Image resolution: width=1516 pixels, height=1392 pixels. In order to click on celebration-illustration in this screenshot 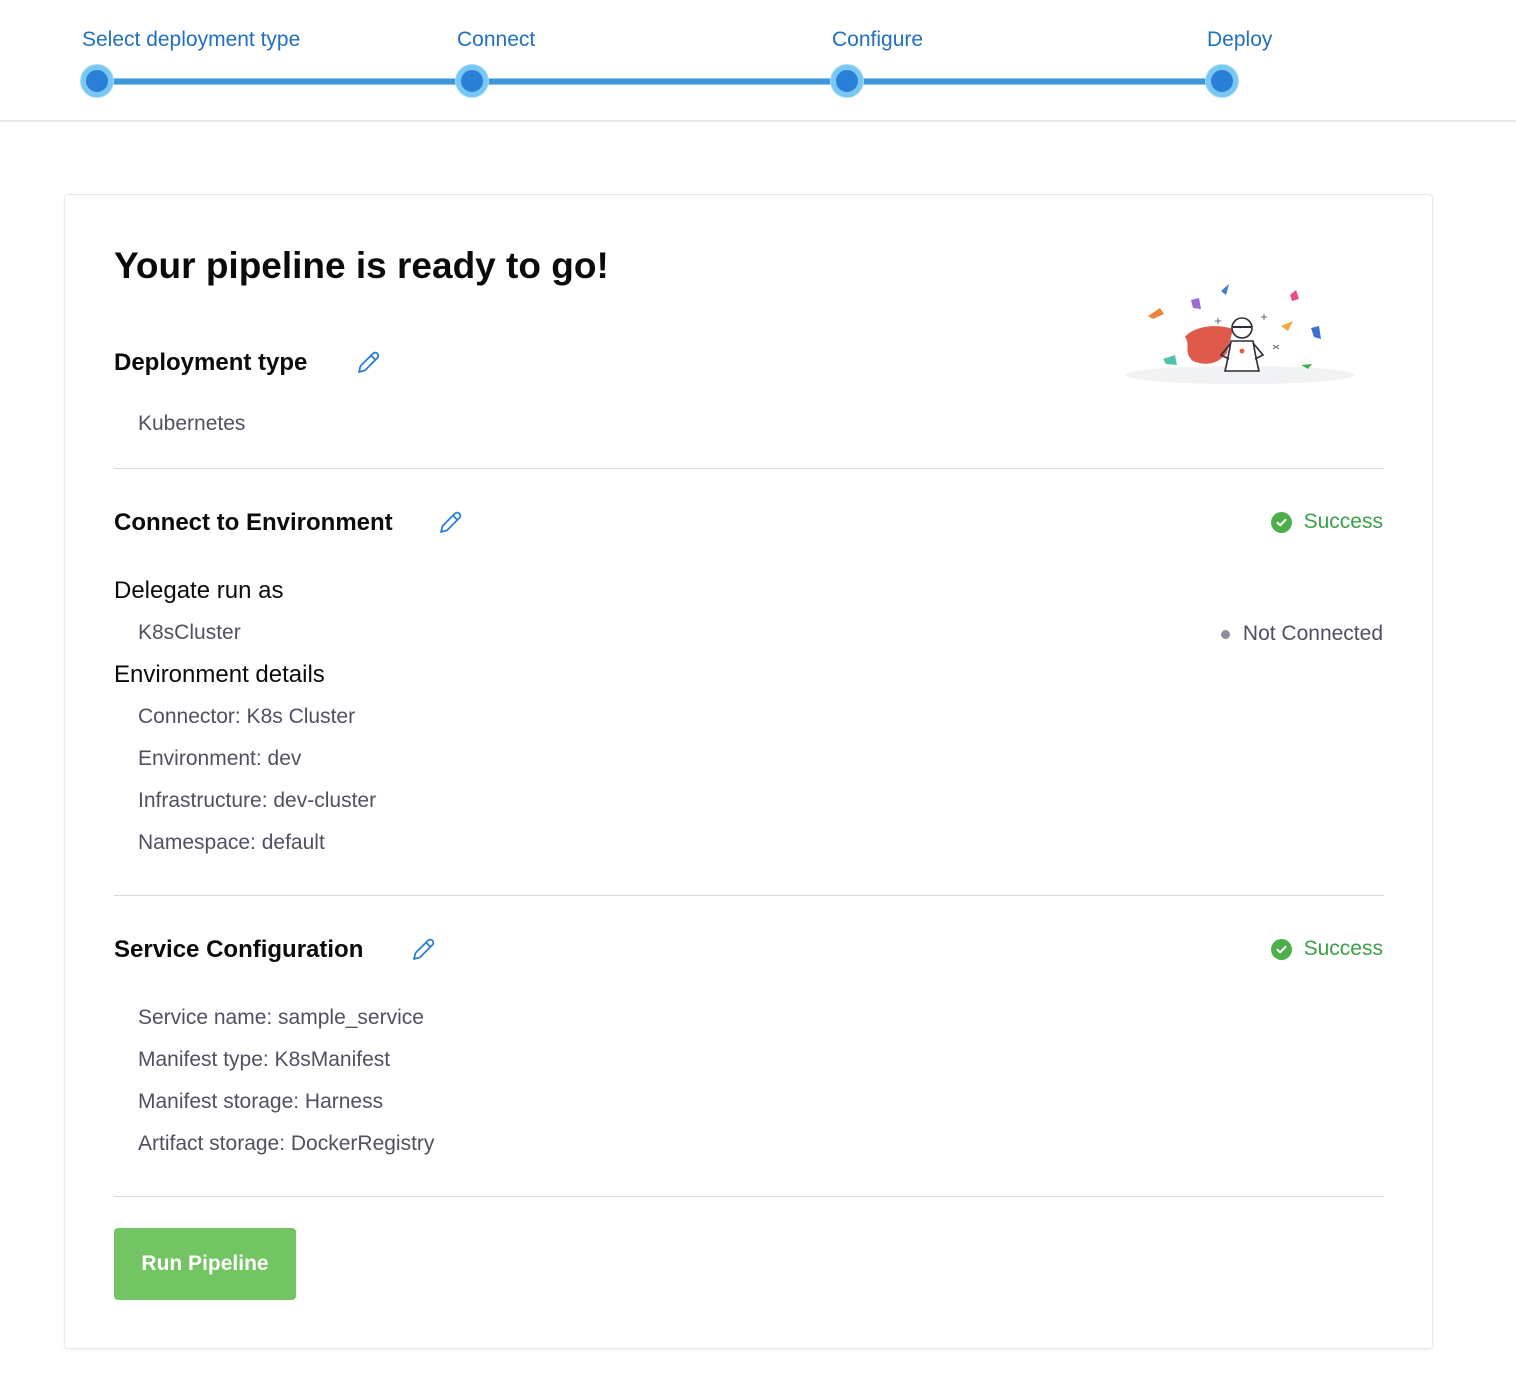, I will do `click(1240, 334)`.